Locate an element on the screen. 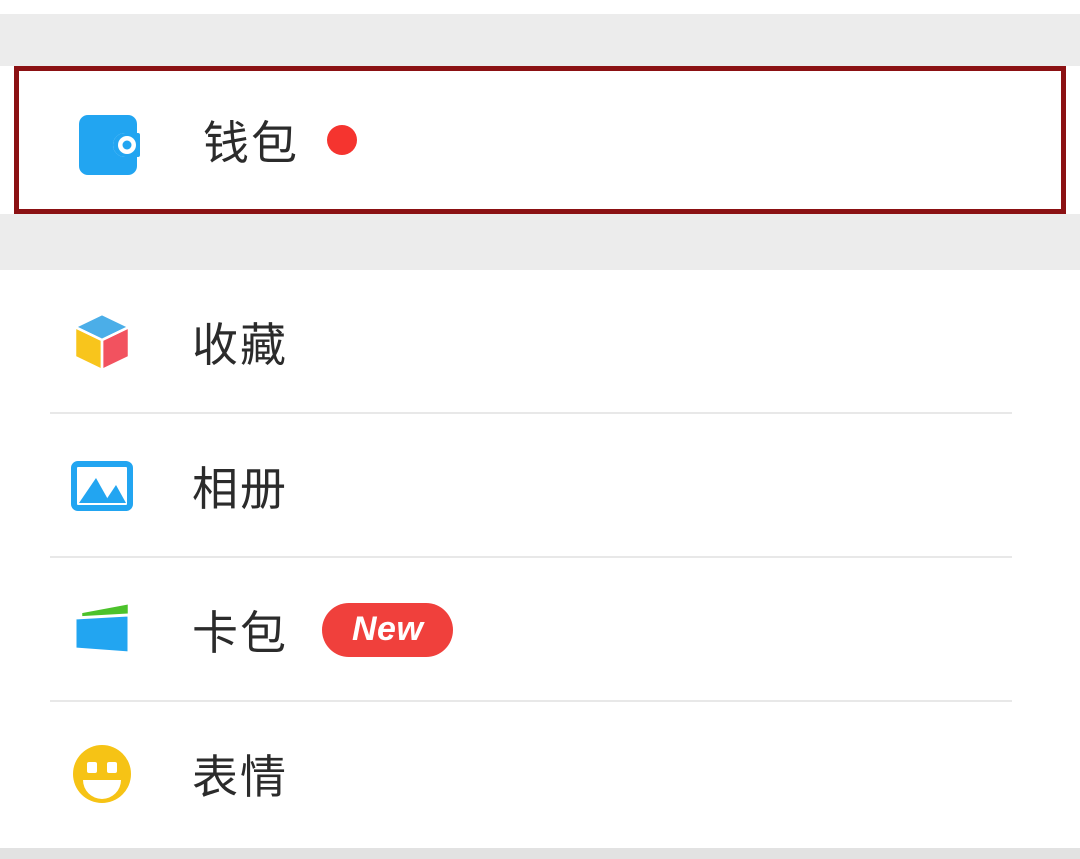 This screenshot has width=1080, height=859. cardholder-icon is located at coordinates (102, 630).